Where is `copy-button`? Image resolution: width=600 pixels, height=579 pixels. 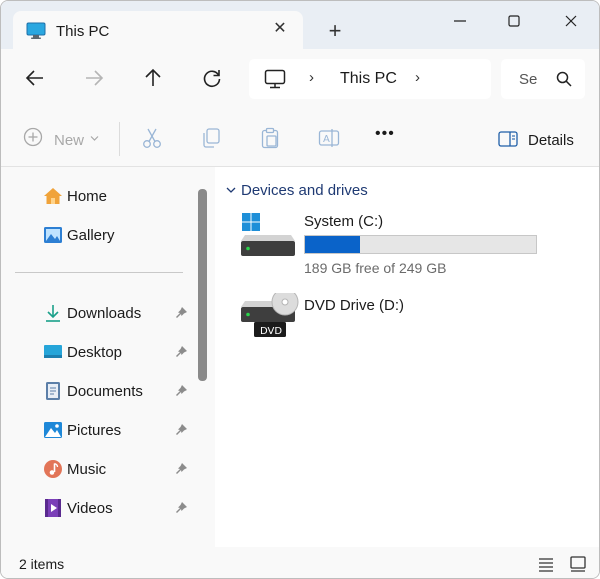
copy-button is located at coordinates (211, 138).